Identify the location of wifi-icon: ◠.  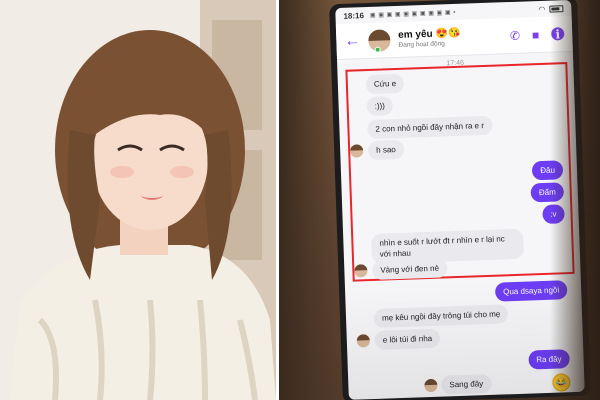
(542, 9).